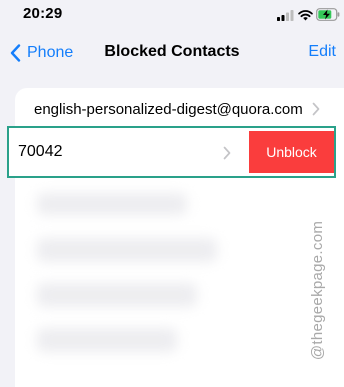  I want to click on watermark: @thegeekpage.com, so click(318, 290).